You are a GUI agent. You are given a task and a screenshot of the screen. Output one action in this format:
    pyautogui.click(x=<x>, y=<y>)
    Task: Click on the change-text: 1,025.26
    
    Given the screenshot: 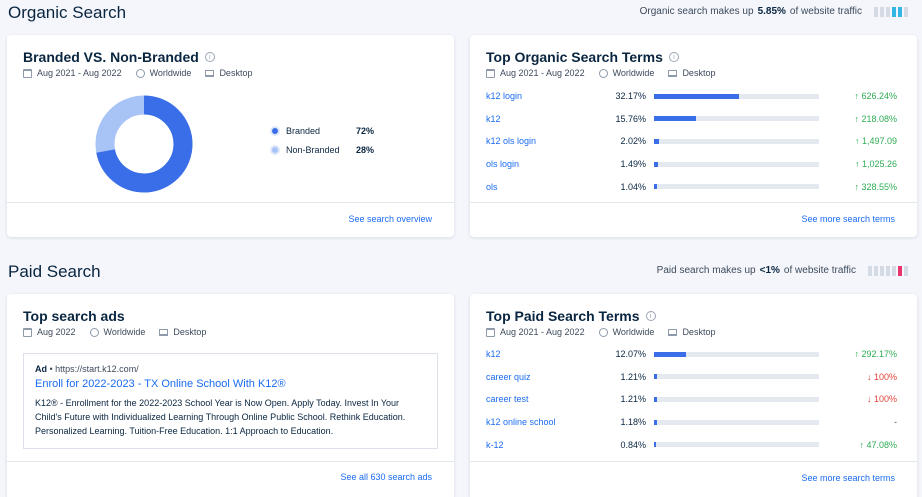 What is the action you would take?
    pyautogui.click(x=879, y=164)
    